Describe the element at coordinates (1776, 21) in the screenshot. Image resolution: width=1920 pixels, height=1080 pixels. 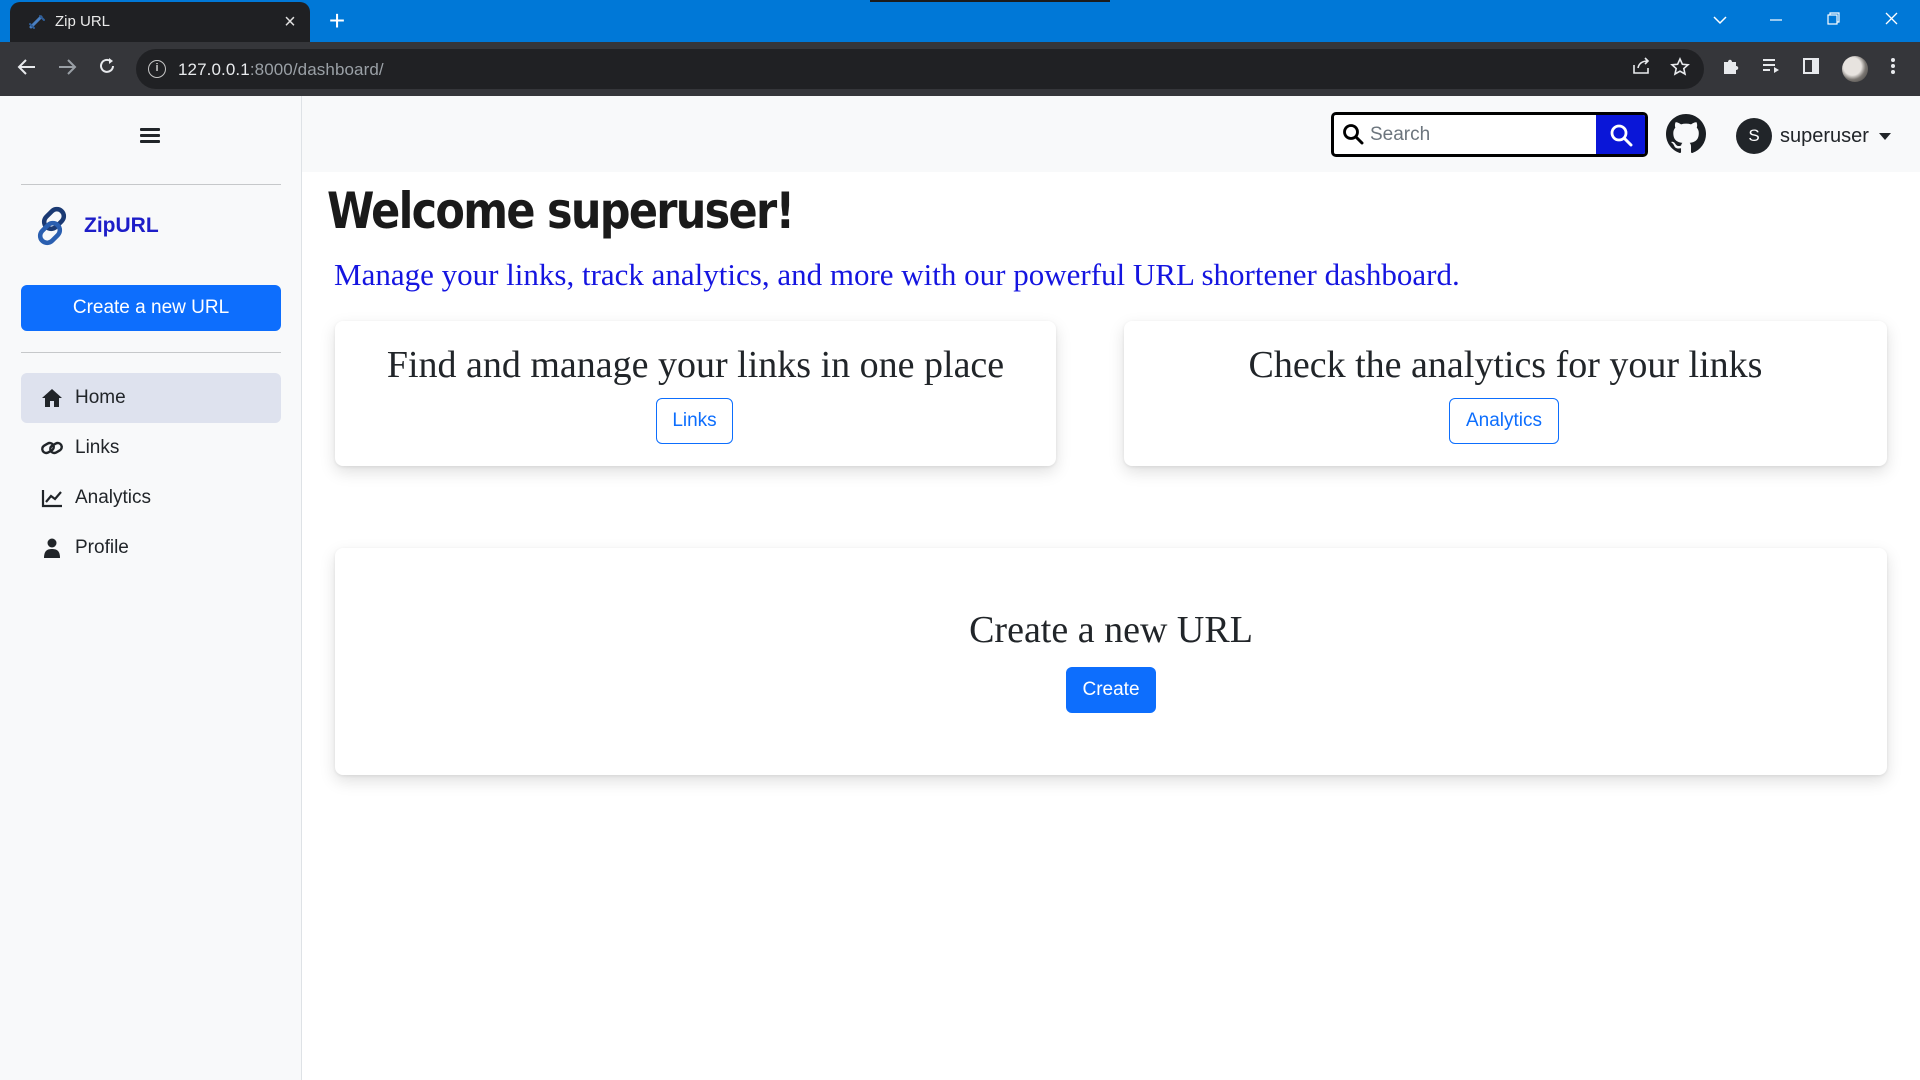
I see `minimize-window-icon` at that location.